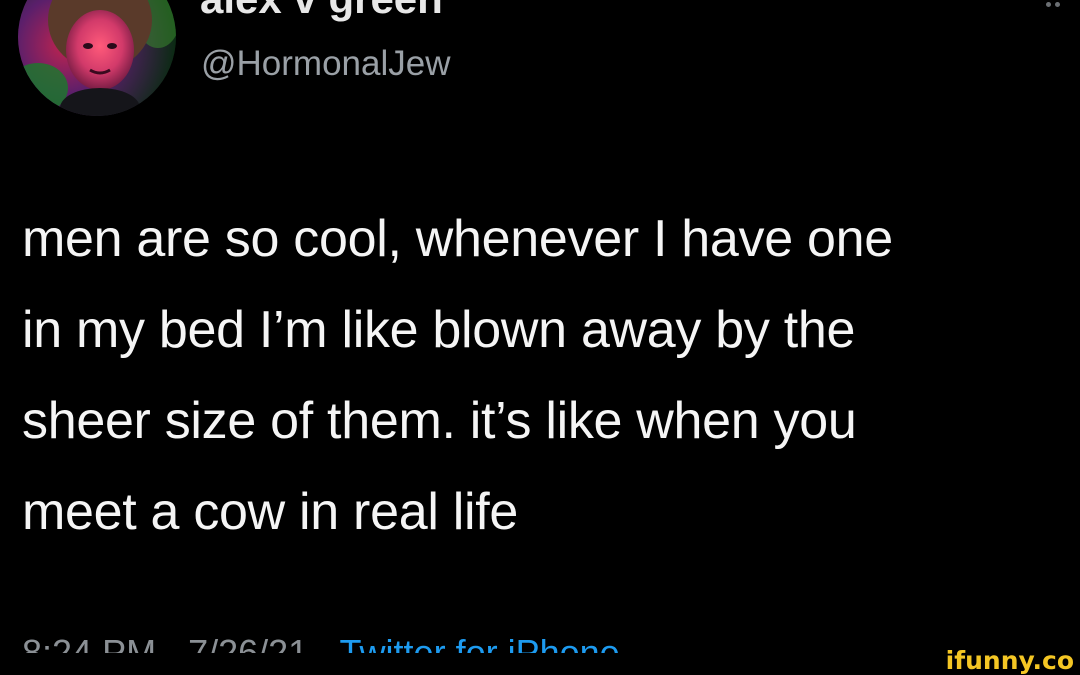  Describe the element at coordinates (1009, 660) in the screenshot. I see `ifunny-watermark: ifunny.co` at that location.